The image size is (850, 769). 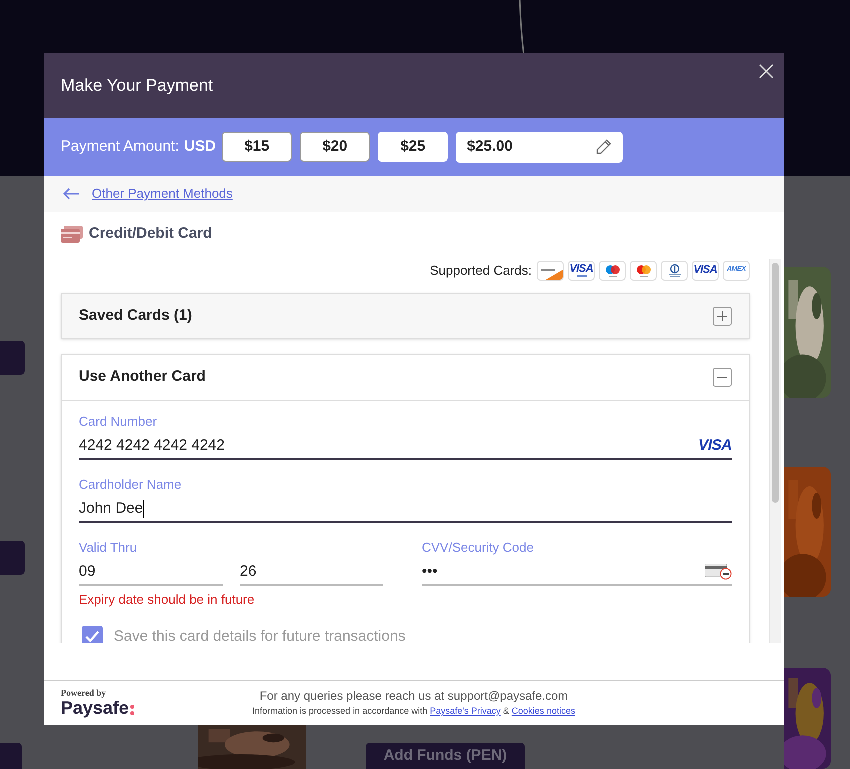 What do you see at coordinates (135, 316) in the screenshot?
I see `panel-title: Saved Cards (1)` at bounding box center [135, 316].